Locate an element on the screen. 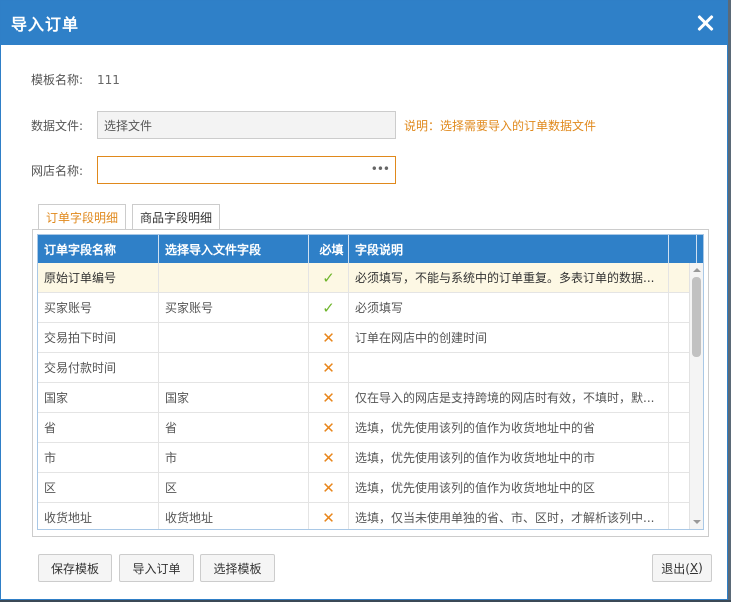 This screenshot has height=602, width=731. exit-shortcut-key: X is located at coordinates (694, 568).